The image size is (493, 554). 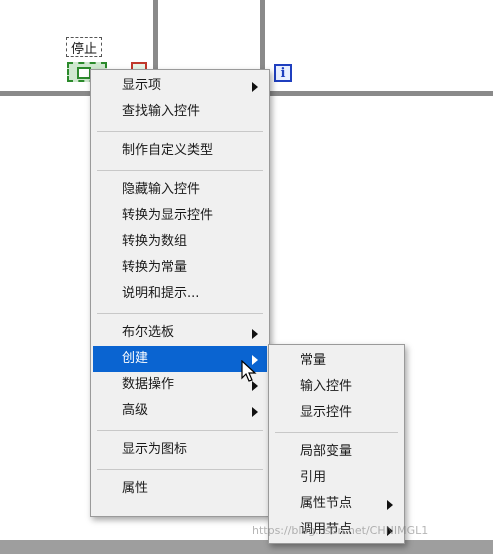 I want to click on submenu-item-property-node: 属性节点, so click(x=336, y=504).